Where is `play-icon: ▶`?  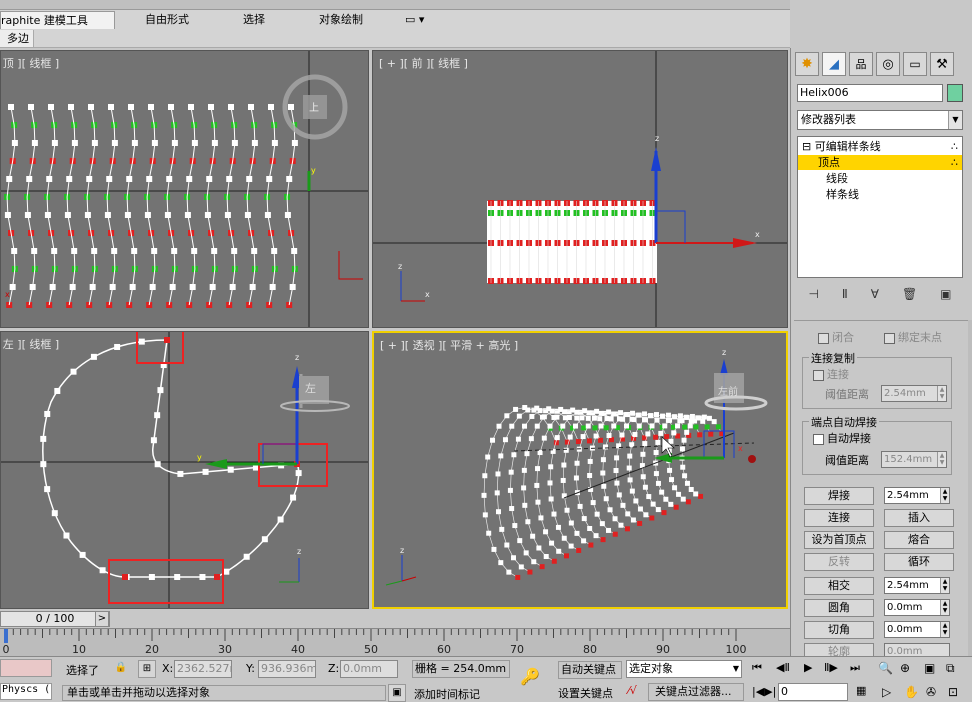 play-icon: ▶ is located at coordinates (808, 667).